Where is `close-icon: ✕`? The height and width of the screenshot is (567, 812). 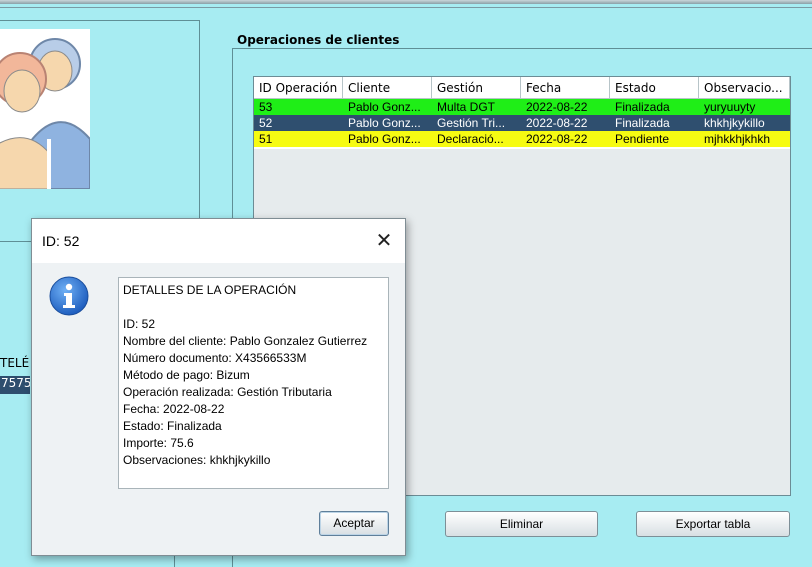 close-icon: ✕ is located at coordinates (384, 241).